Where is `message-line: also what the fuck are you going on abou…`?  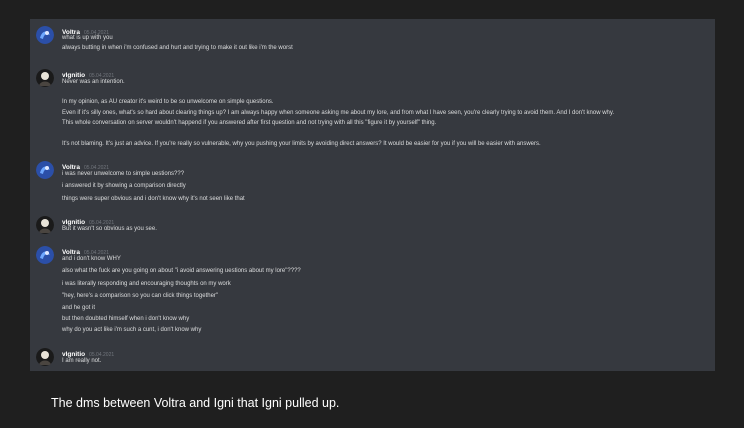
message-line: also what the fuck are you going on abou… is located at coordinates (181, 271).